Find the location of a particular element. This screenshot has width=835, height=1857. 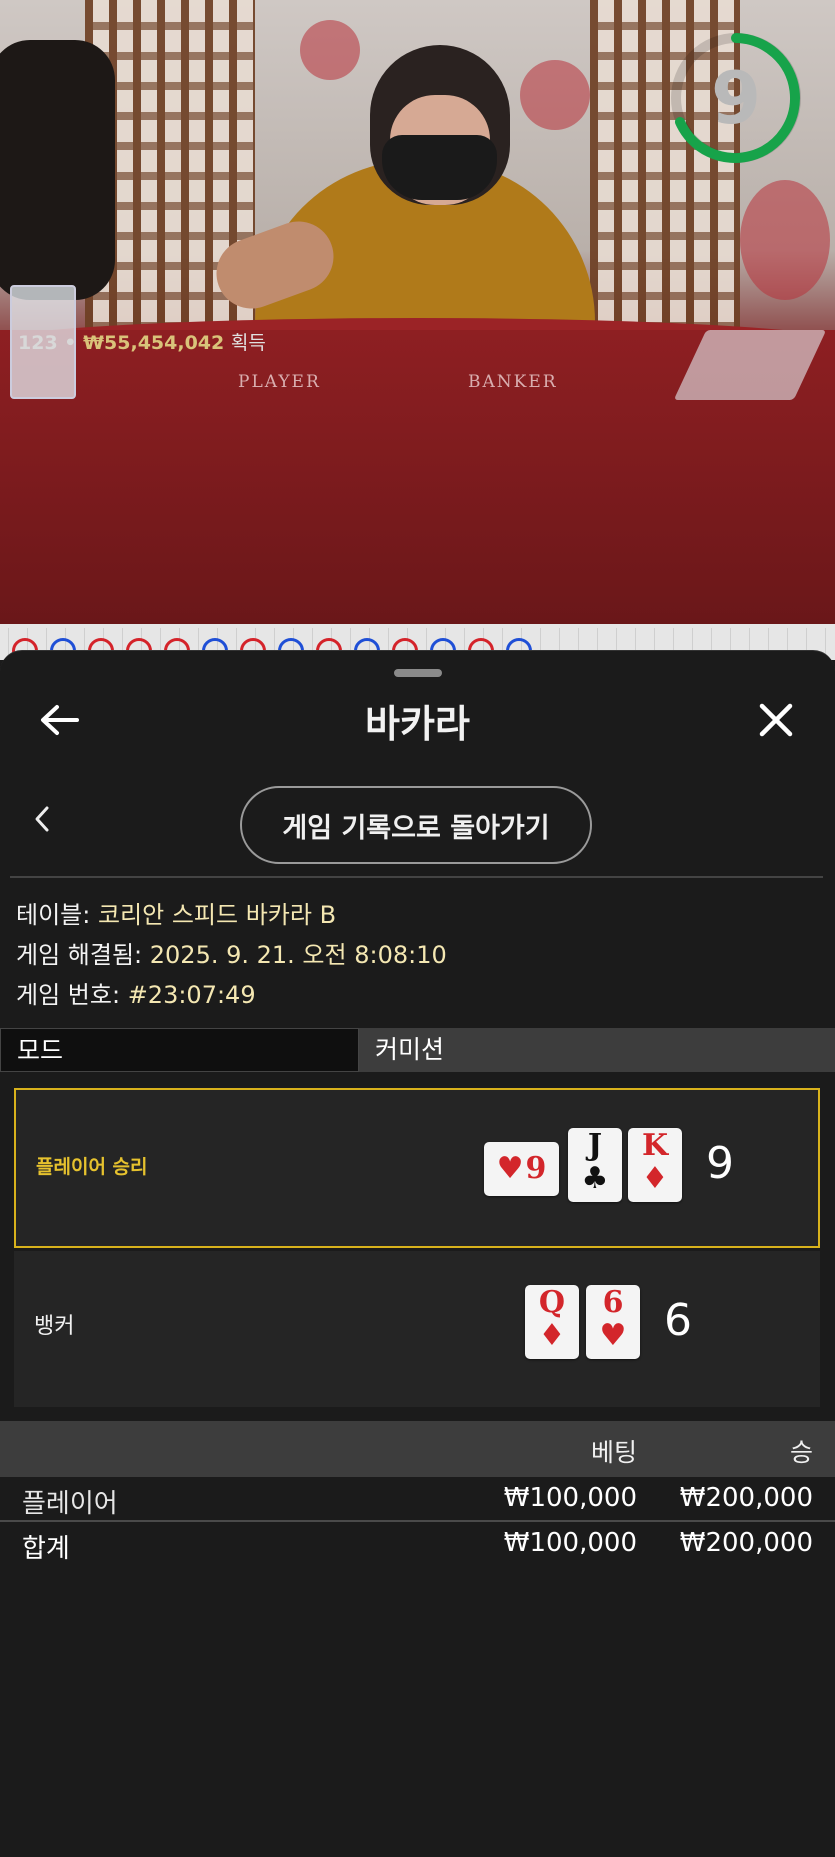

bet-name: 플레이어 is located at coordinates (70, 1504).